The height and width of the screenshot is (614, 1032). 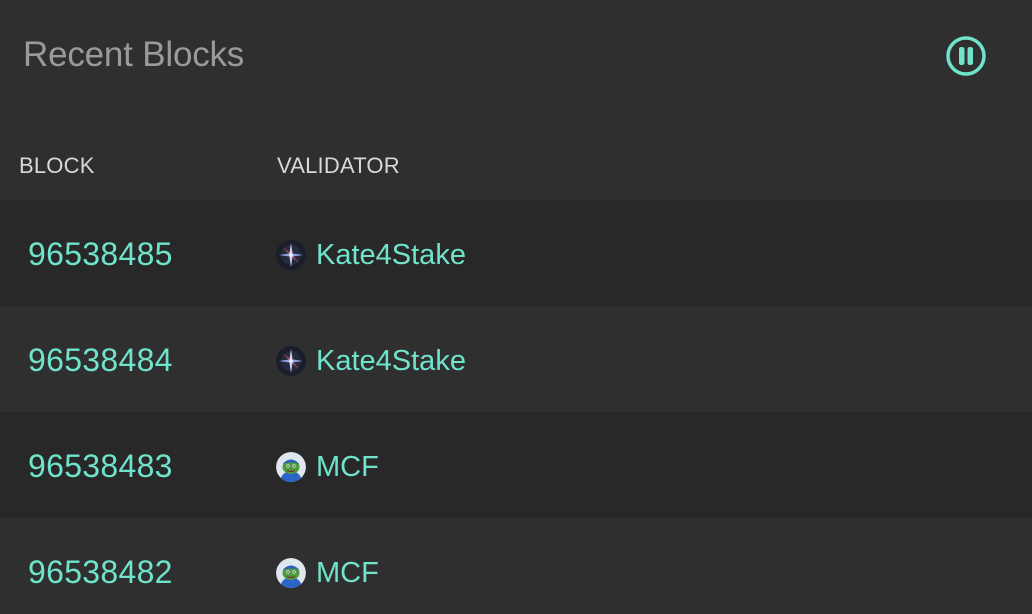 What do you see at coordinates (100, 360) in the screenshot?
I see `block-number-link: 96538484` at bounding box center [100, 360].